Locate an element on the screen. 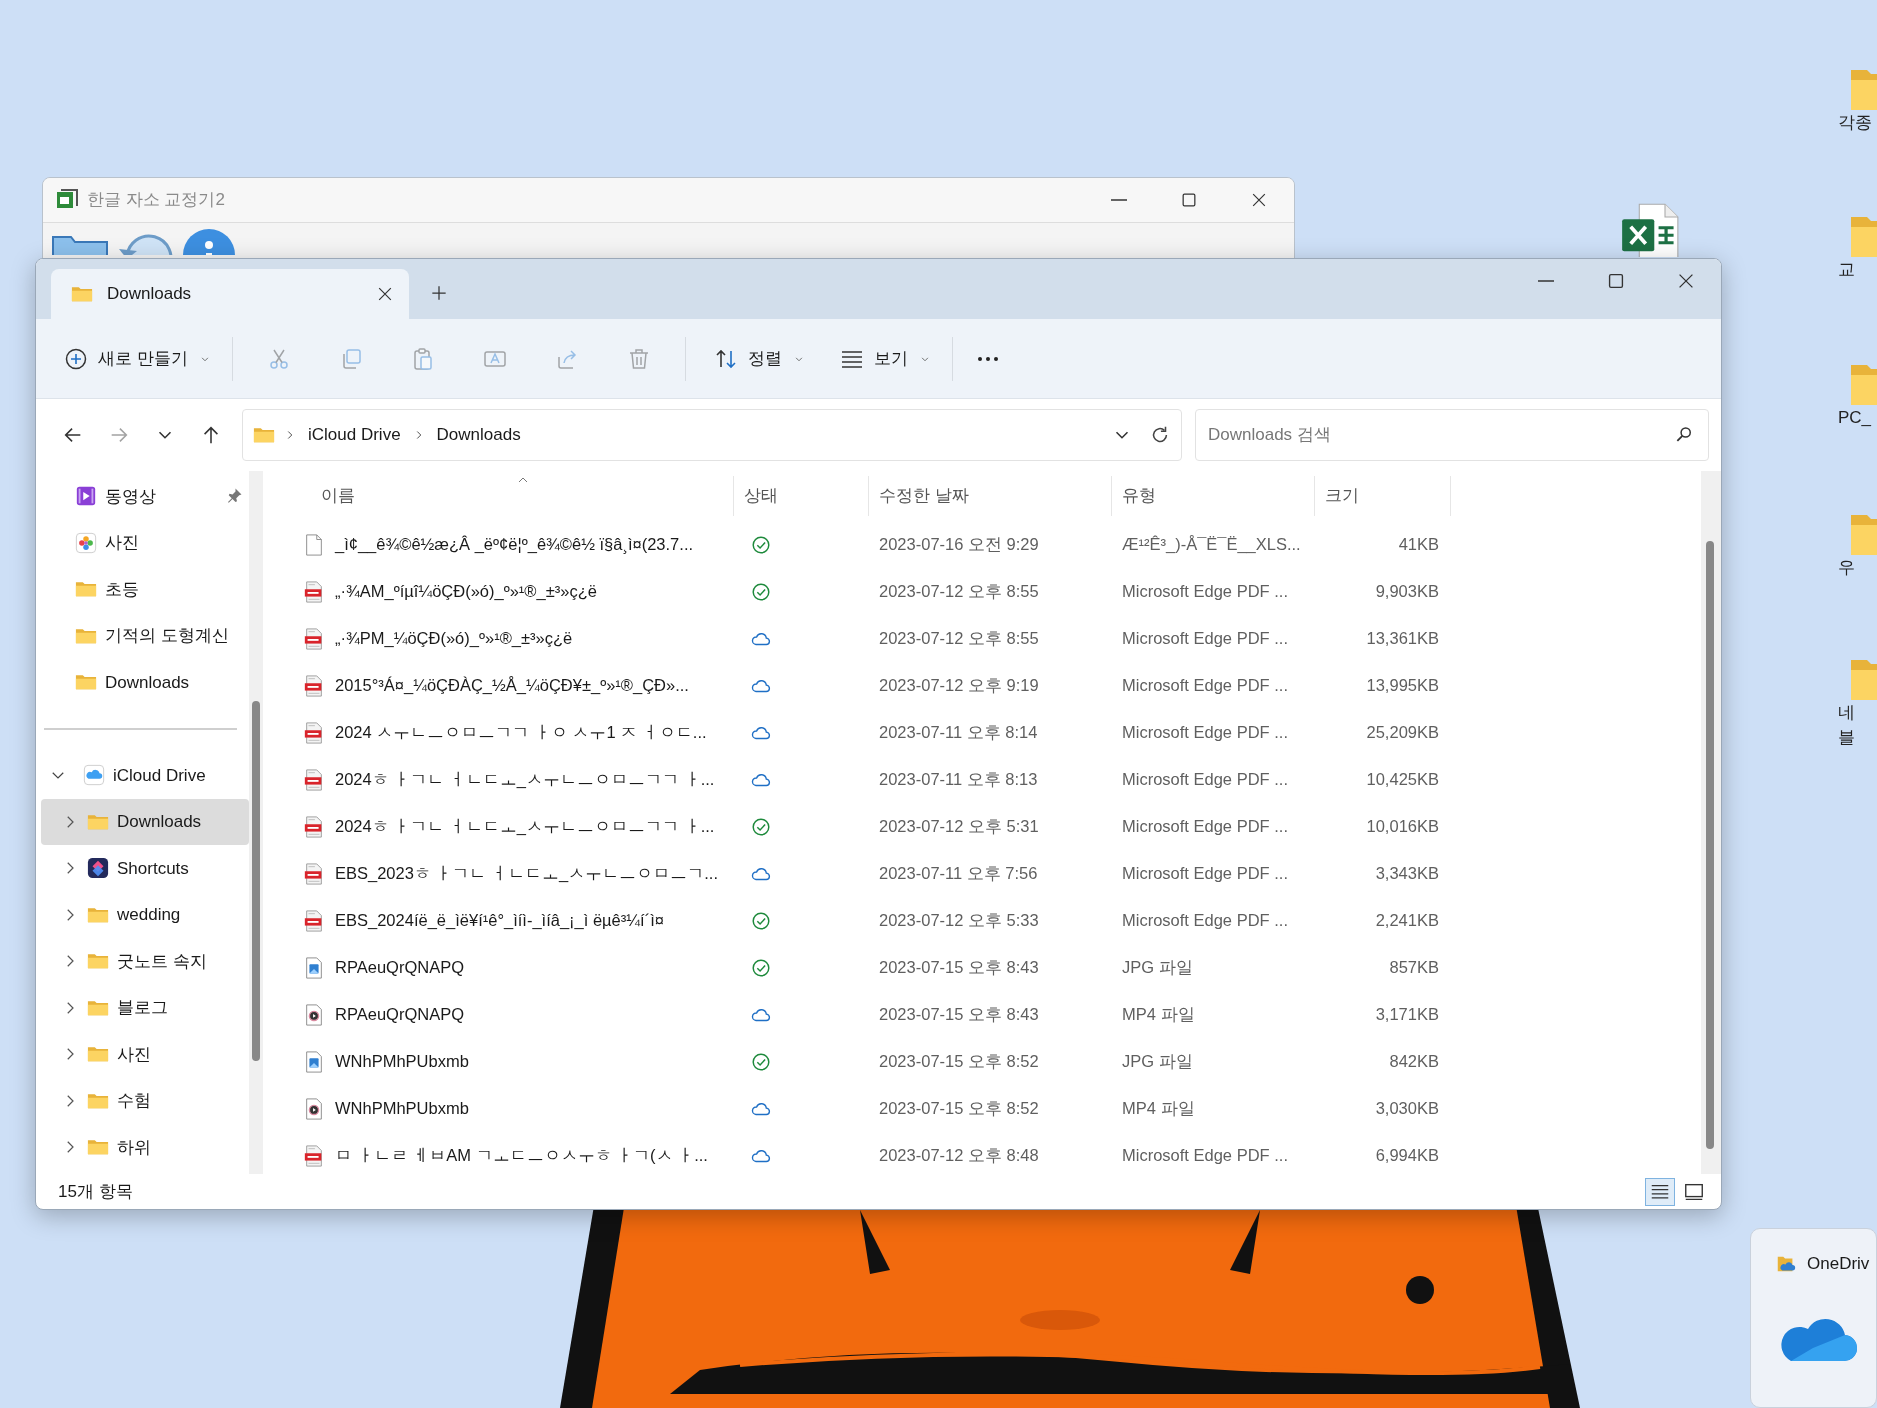 The image size is (1877, 1408). file-size: 3,030KB is located at coordinates (1407, 1109).